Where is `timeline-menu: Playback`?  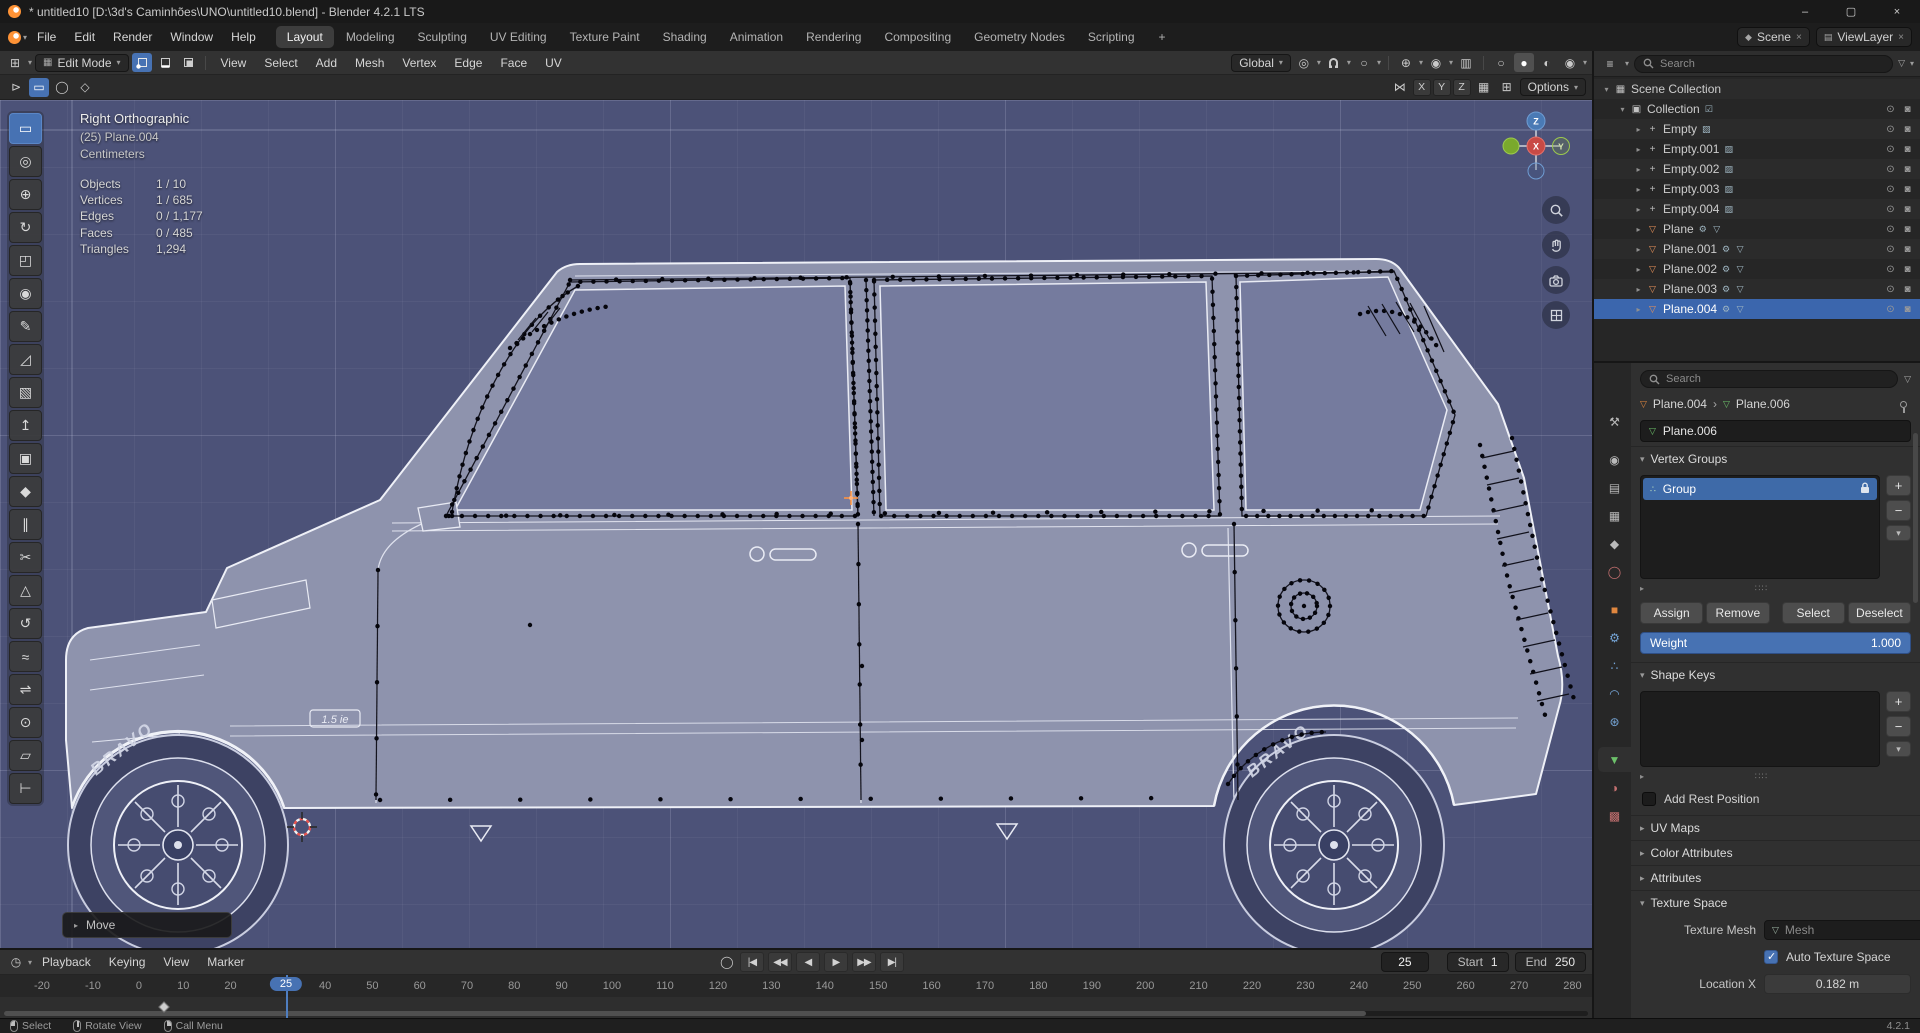 timeline-menu: Playback is located at coordinates (66, 962).